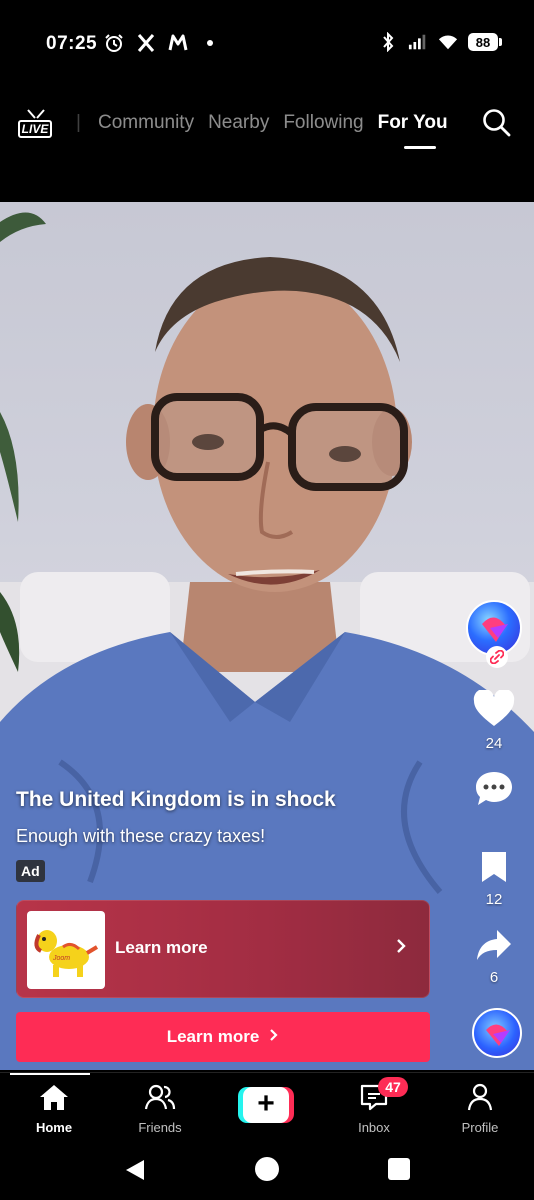  I want to click on dot-icon, so click(210, 43).